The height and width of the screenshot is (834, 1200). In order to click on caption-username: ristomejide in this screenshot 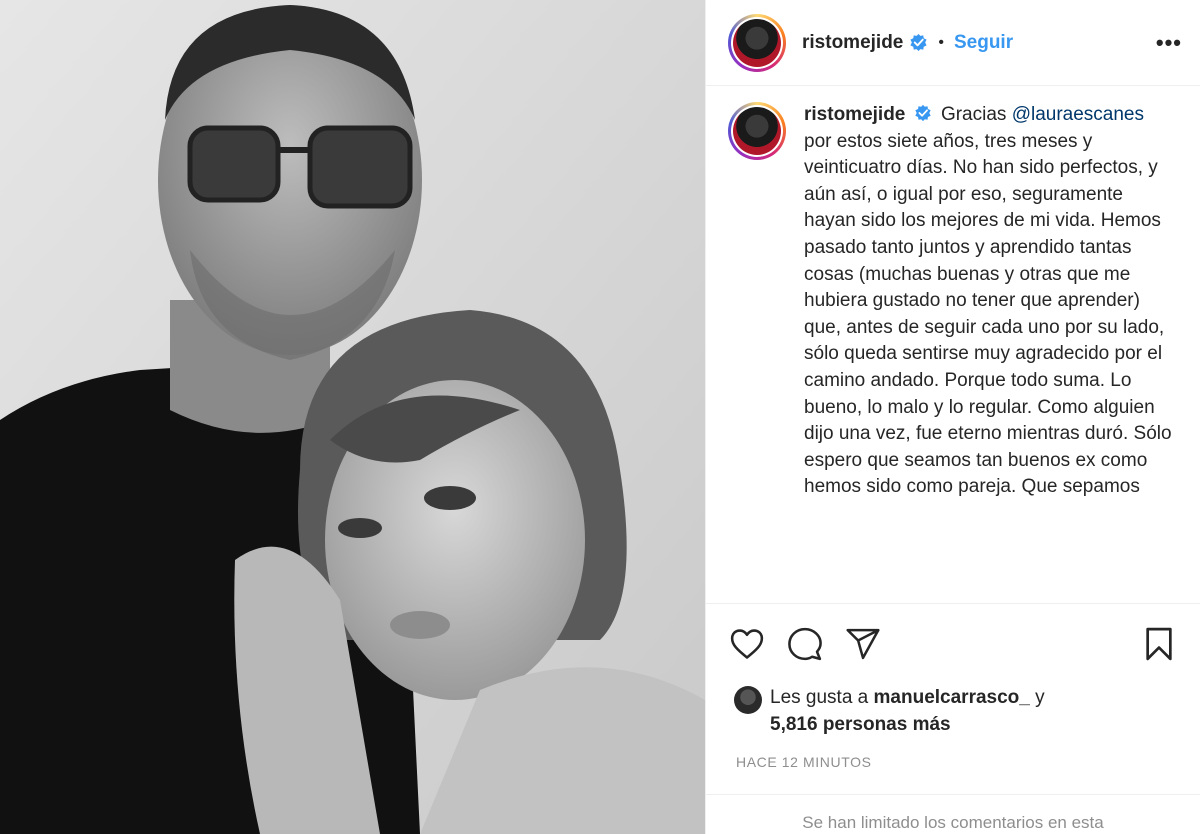, I will do `click(854, 114)`.